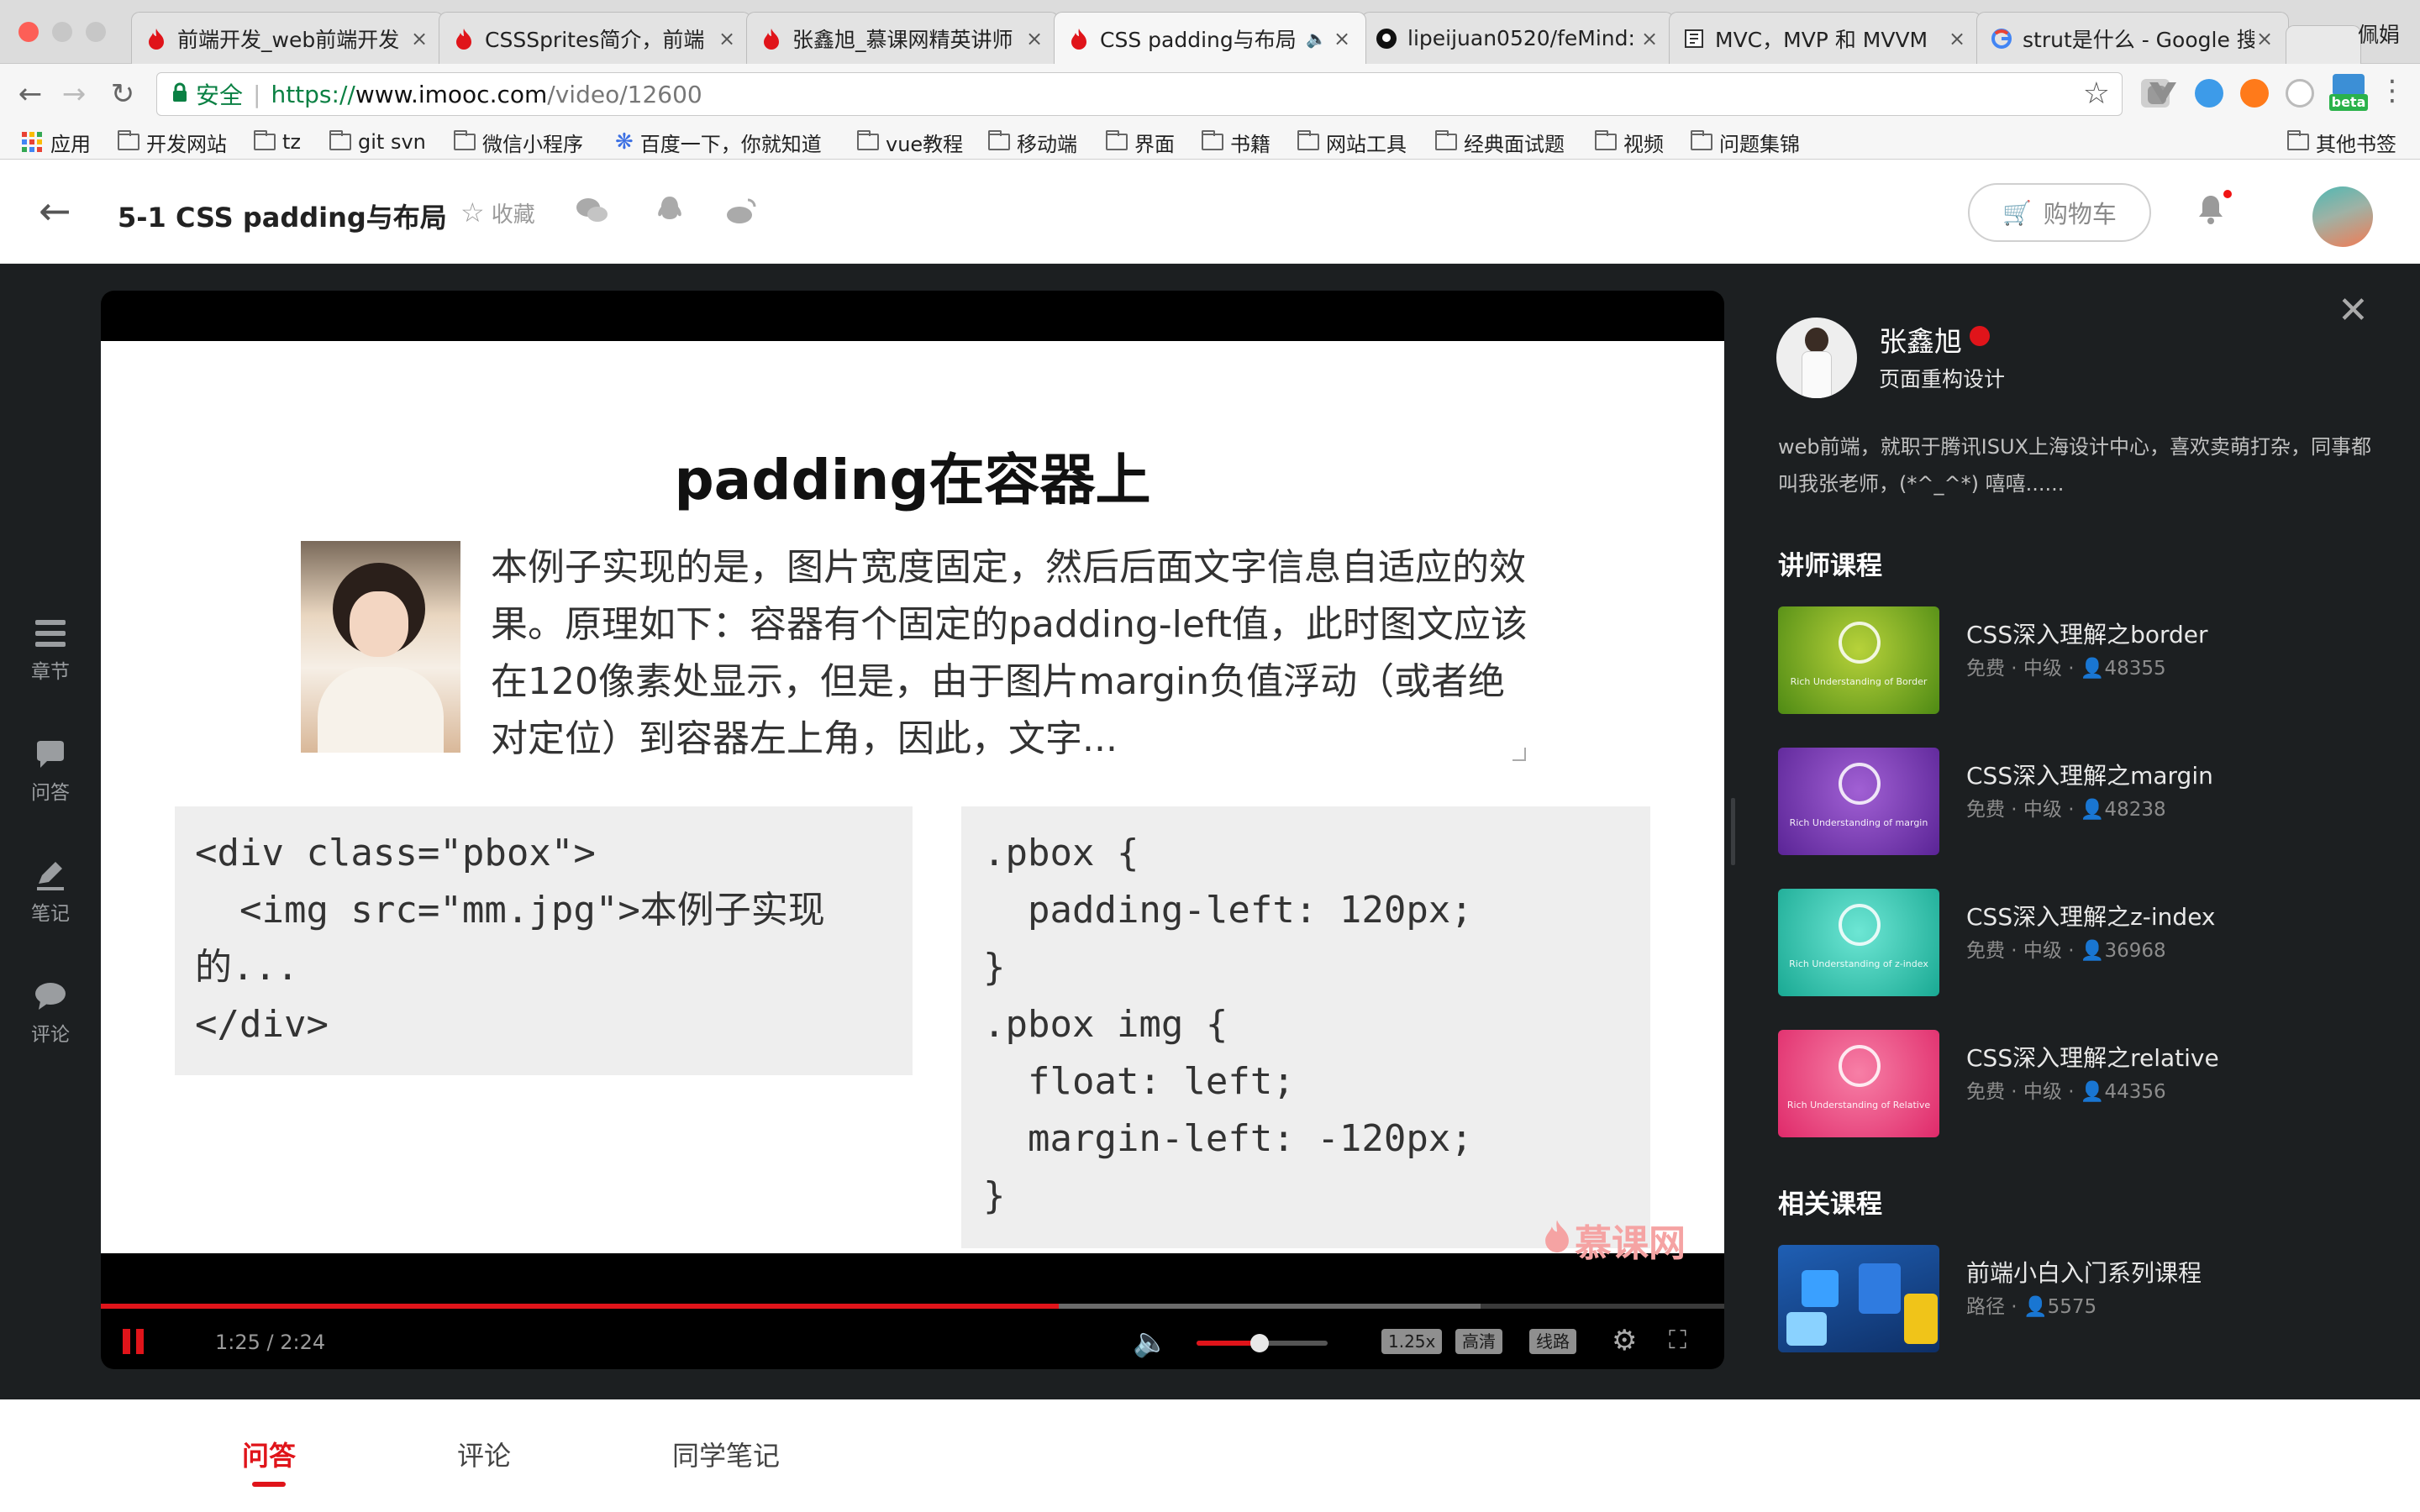 The width and height of the screenshot is (2420, 1512). What do you see at coordinates (1117, 140) in the screenshot?
I see `folder-icon` at bounding box center [1117, 140].